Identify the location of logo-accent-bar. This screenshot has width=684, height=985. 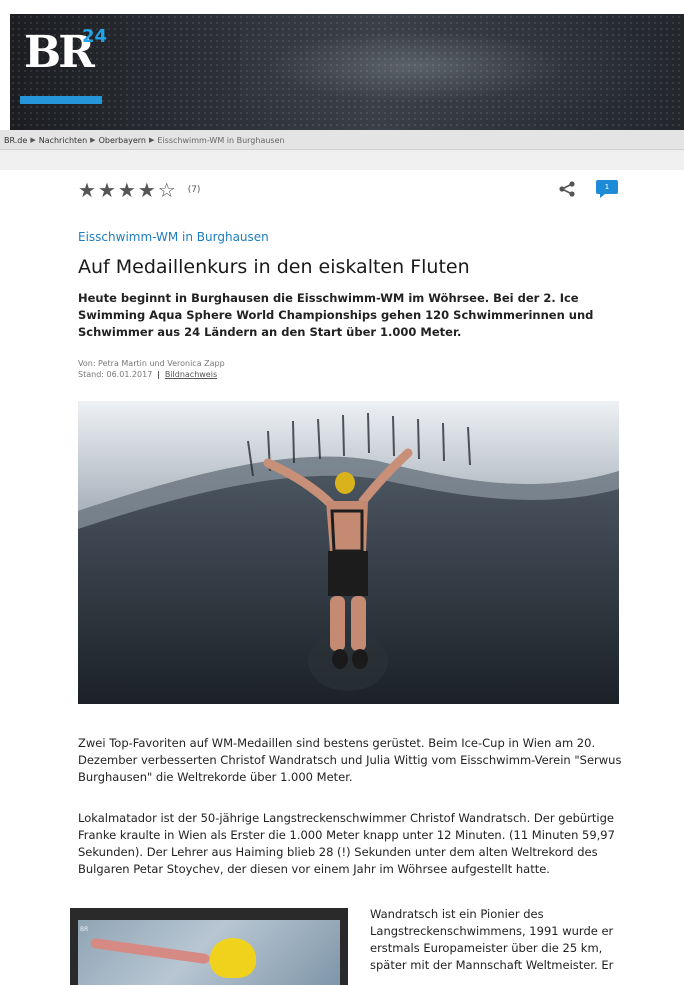
(61, 100).